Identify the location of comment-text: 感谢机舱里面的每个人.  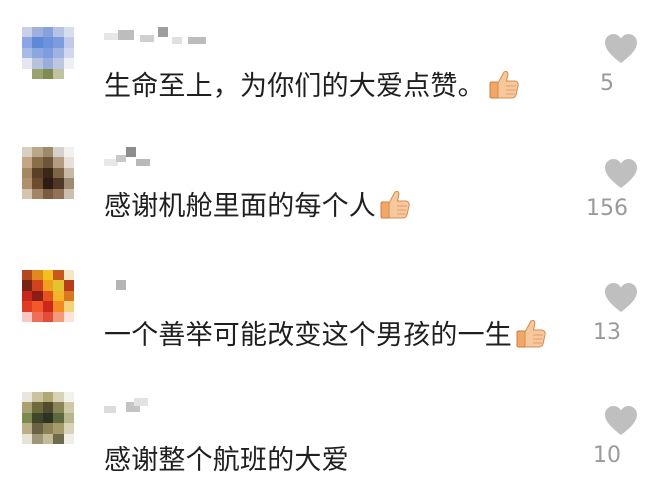
(257, 203).